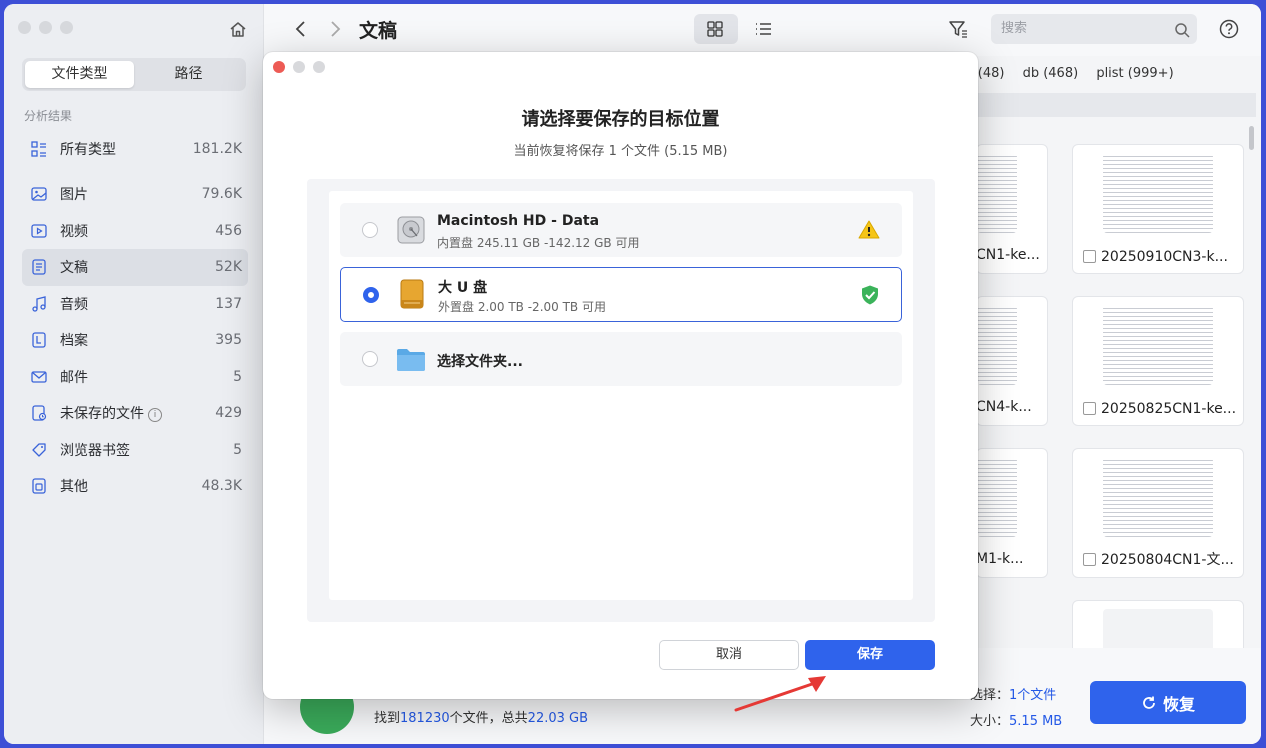 The height and width of the screenshot is (748, 1266). I want to click on cancel-button: 取消, so click(729, 655).